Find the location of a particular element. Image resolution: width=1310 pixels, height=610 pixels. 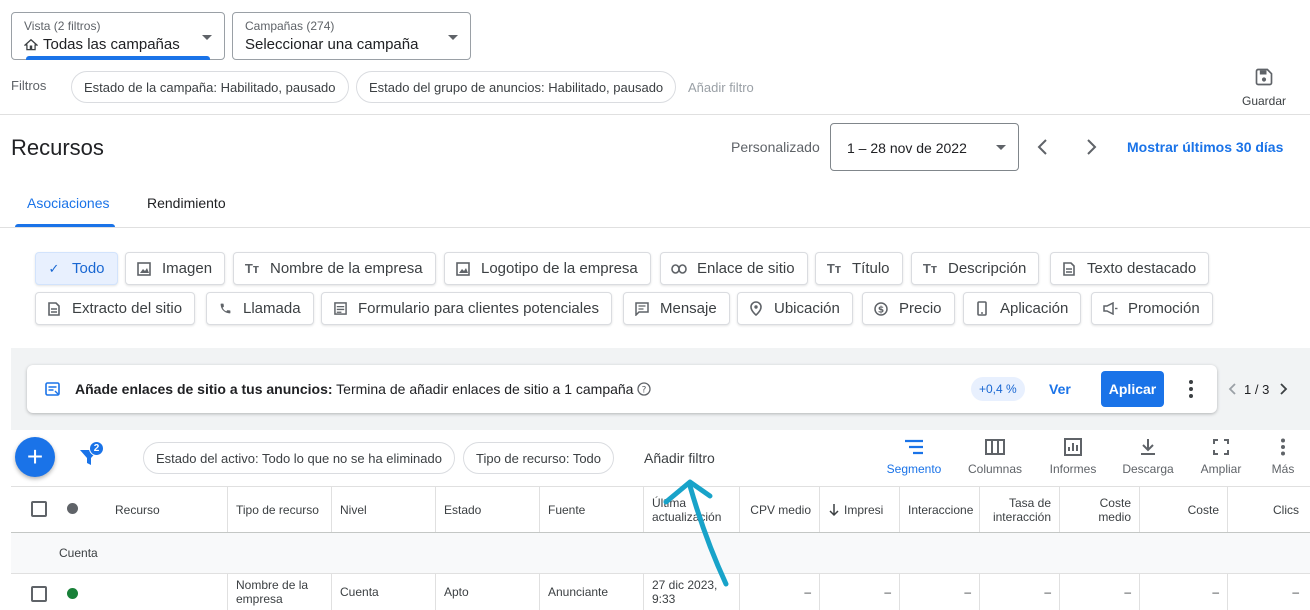

view-selector-value: Todas las campañas is located at coordinates (111, 44).